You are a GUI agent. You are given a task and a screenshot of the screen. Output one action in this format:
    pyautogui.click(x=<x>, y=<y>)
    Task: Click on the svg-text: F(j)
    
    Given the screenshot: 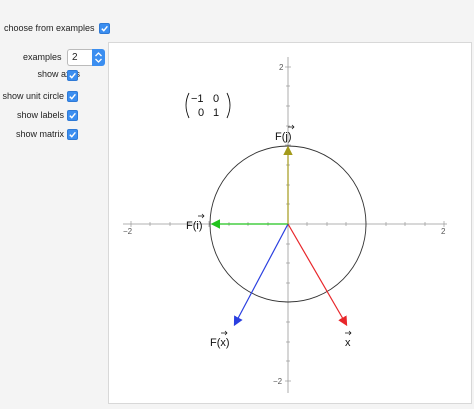 What is the action you would take?
    pyautogui.click(x=283, y=137)
    